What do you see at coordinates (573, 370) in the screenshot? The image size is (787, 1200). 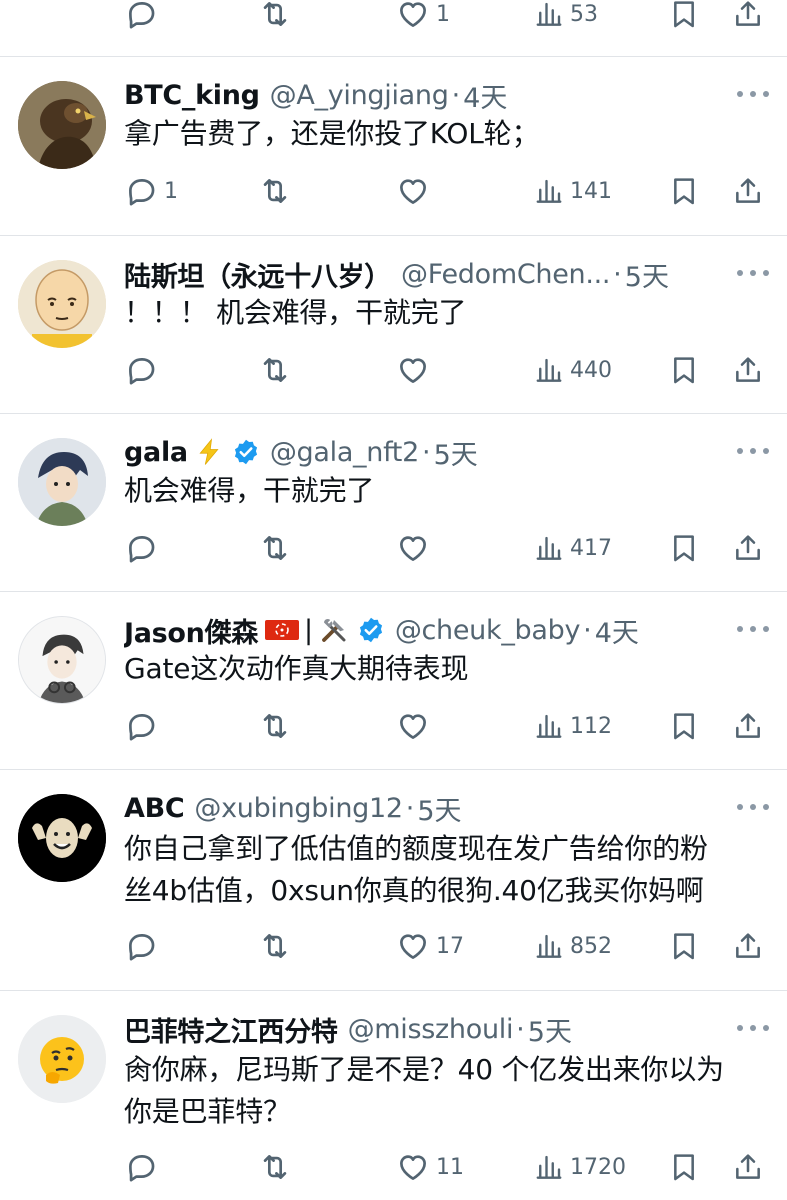 I see `views-button: 440` at bounding box center [573, 370].